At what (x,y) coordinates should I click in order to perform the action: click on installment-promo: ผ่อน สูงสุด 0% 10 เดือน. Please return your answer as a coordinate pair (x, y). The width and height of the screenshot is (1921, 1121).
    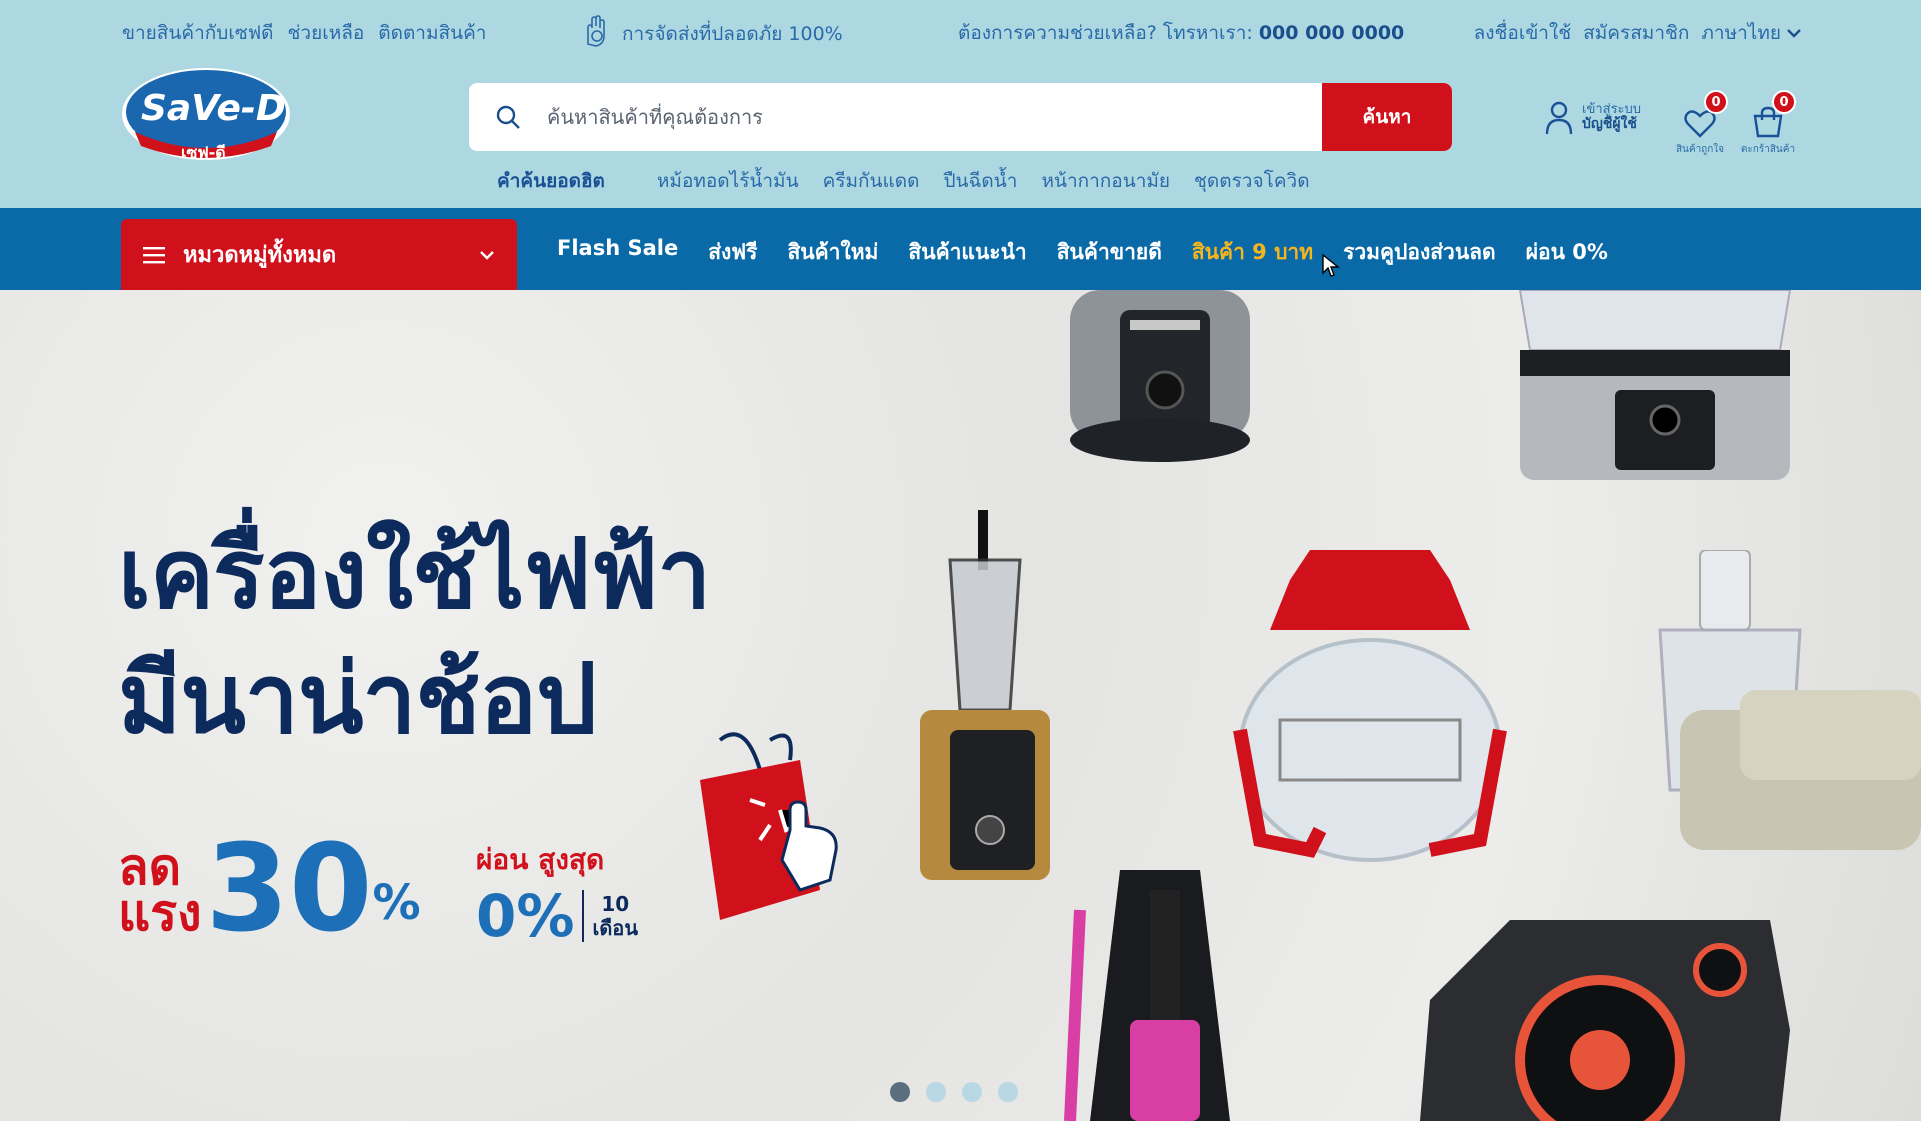
    Looking at the image, I should click on (557, 892).